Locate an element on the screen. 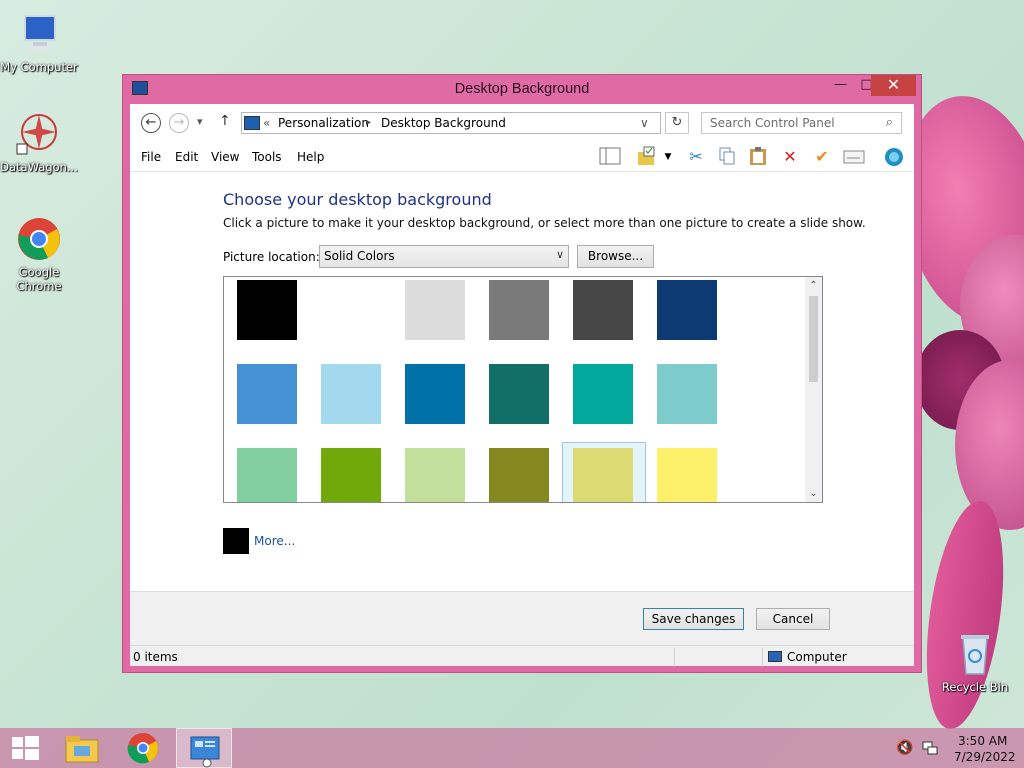 The height and width of the screenshot is (768, 1024). dialog-footer: Save changes Cancel is located at coordinates (522, 618).